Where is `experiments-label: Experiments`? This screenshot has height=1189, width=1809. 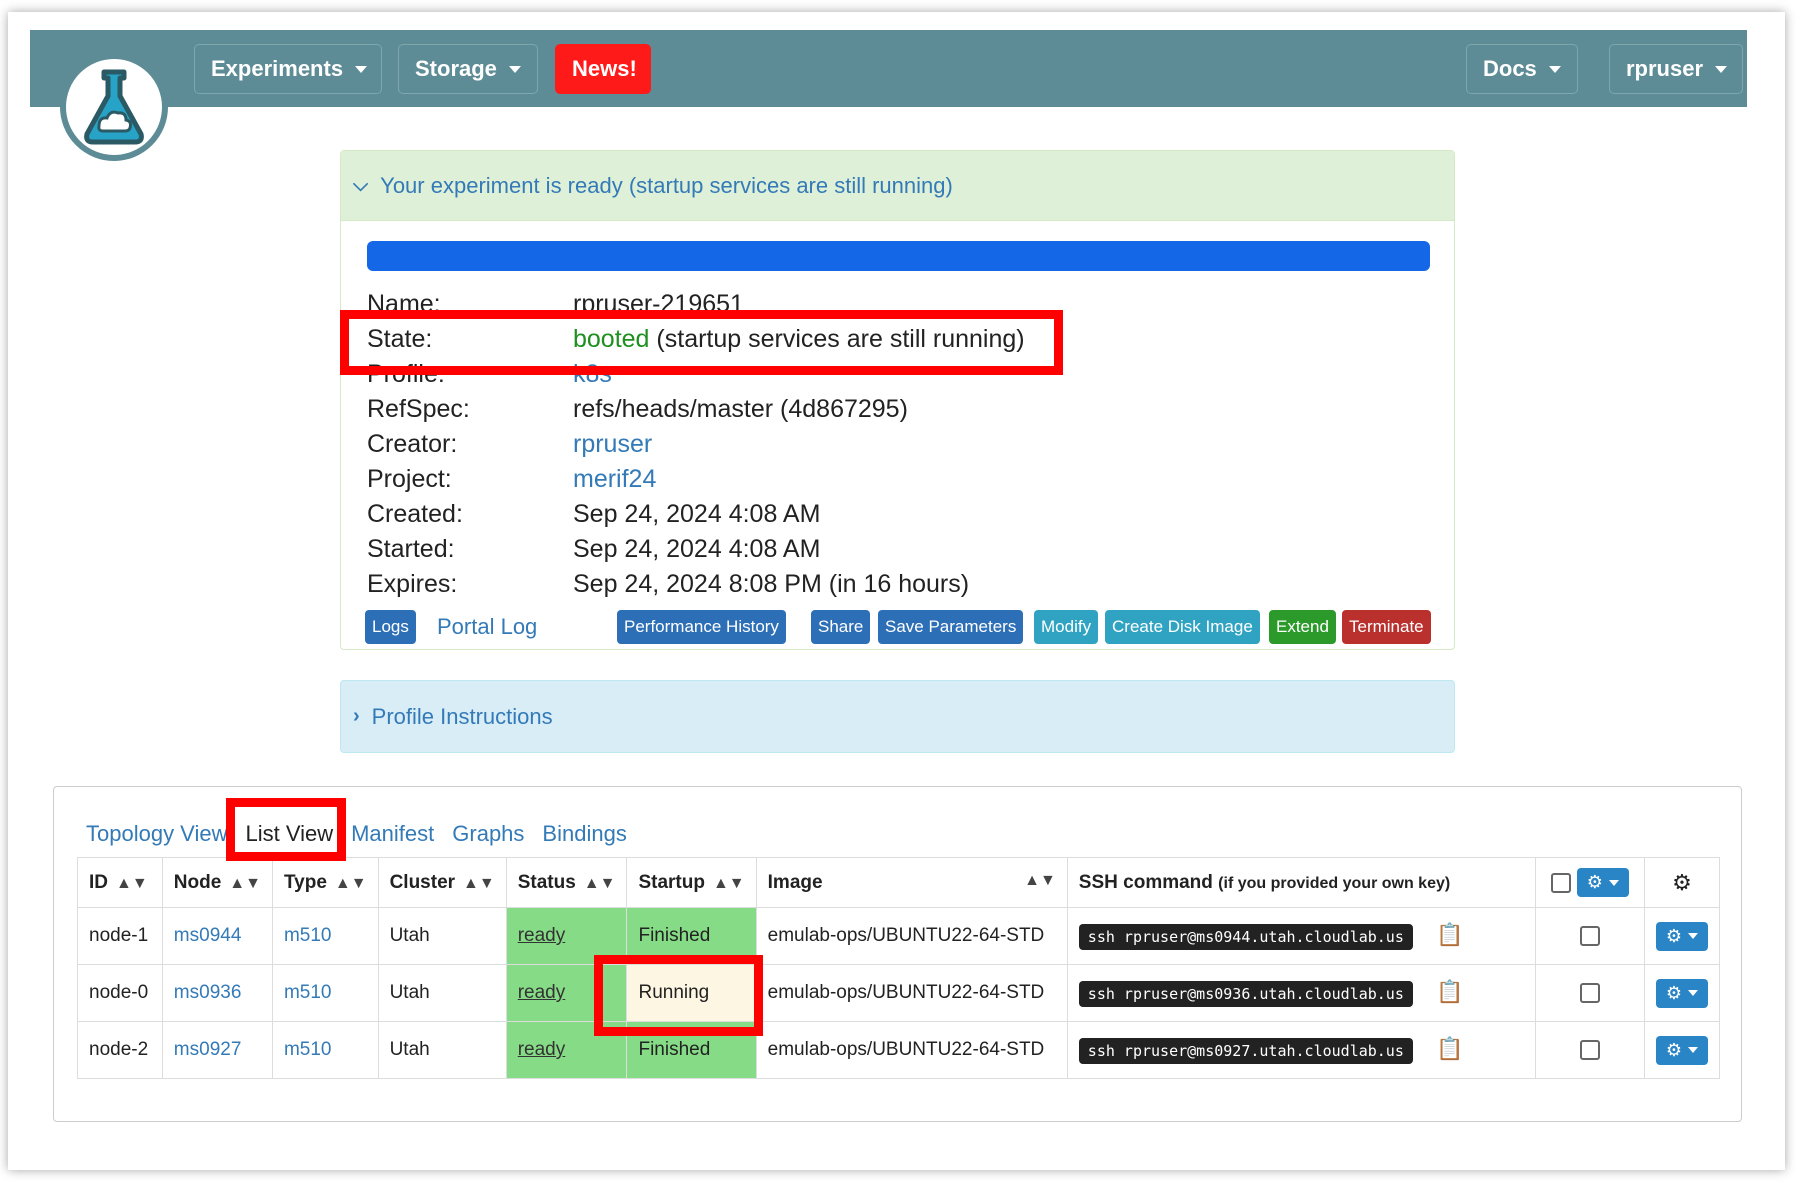 experiments-label: Experiments is located at coordinates (277, 68).